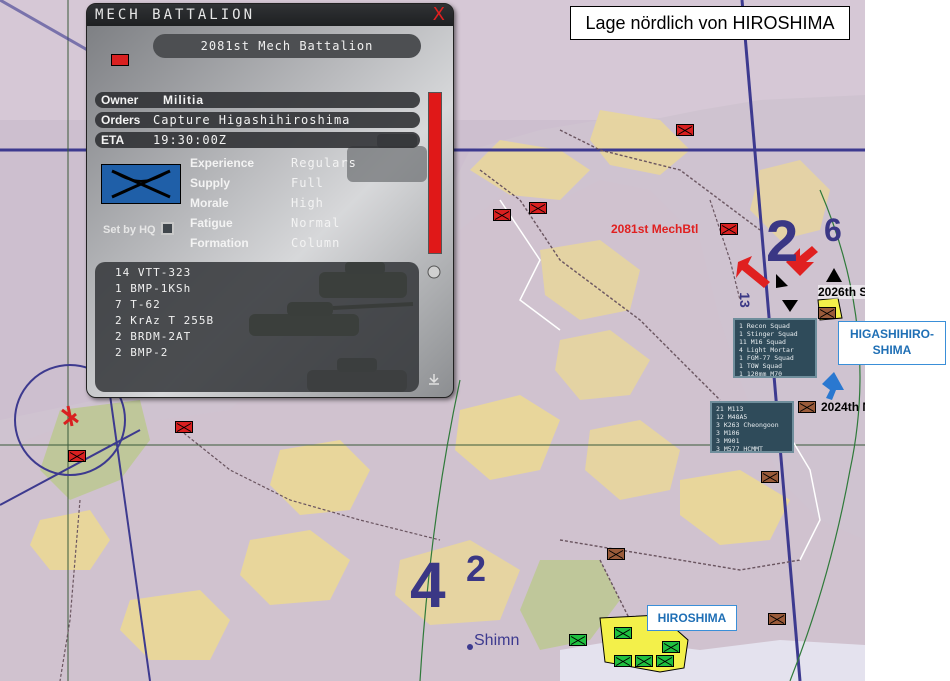 Image resolution: width=950 pixels, height=681 pixels. Describe the element at coordinates (764, 326) in the screenshot. I see `mini-line: 1 Recon Squad` at that location.